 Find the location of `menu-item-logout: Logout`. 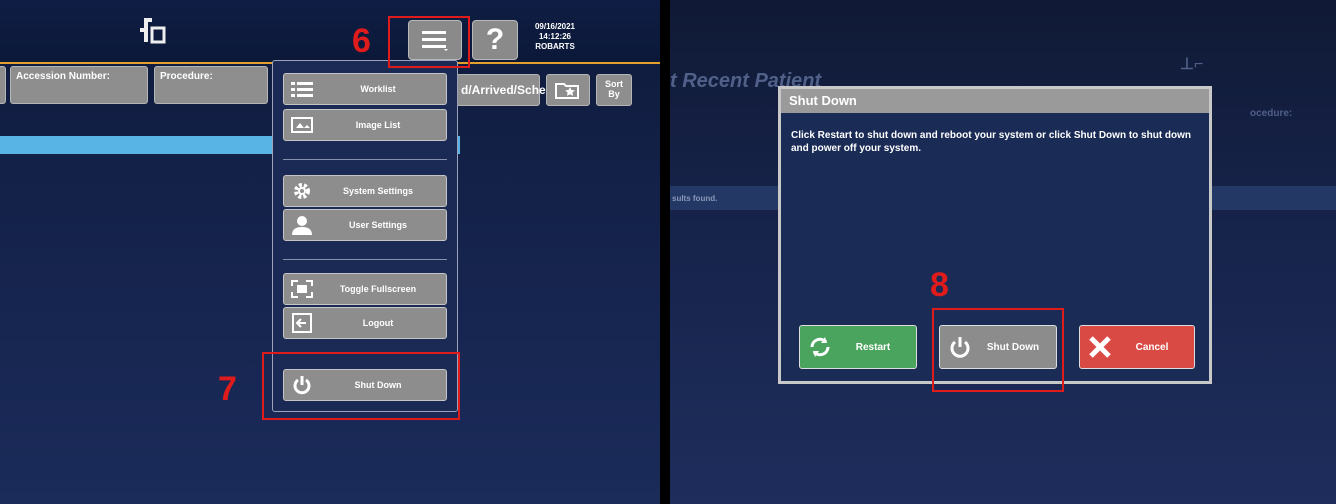

menu-item-logout: Logout is located at coordinates (365, 323).